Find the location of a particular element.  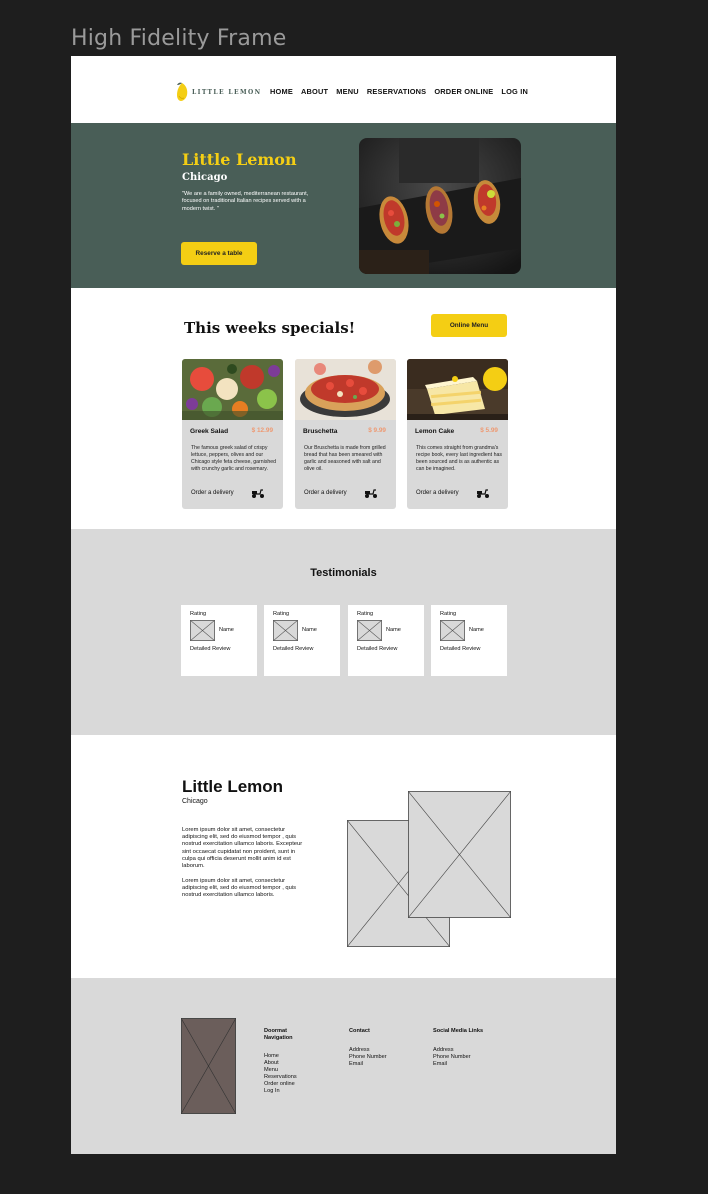

about-title: Little Lemon is located at coordinates (233, 786).